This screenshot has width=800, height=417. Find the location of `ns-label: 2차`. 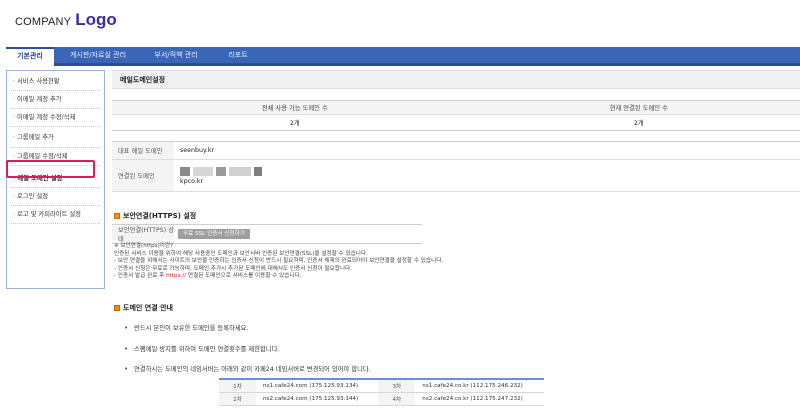

ns-label: 2차 is located at coordinates (237, 399).